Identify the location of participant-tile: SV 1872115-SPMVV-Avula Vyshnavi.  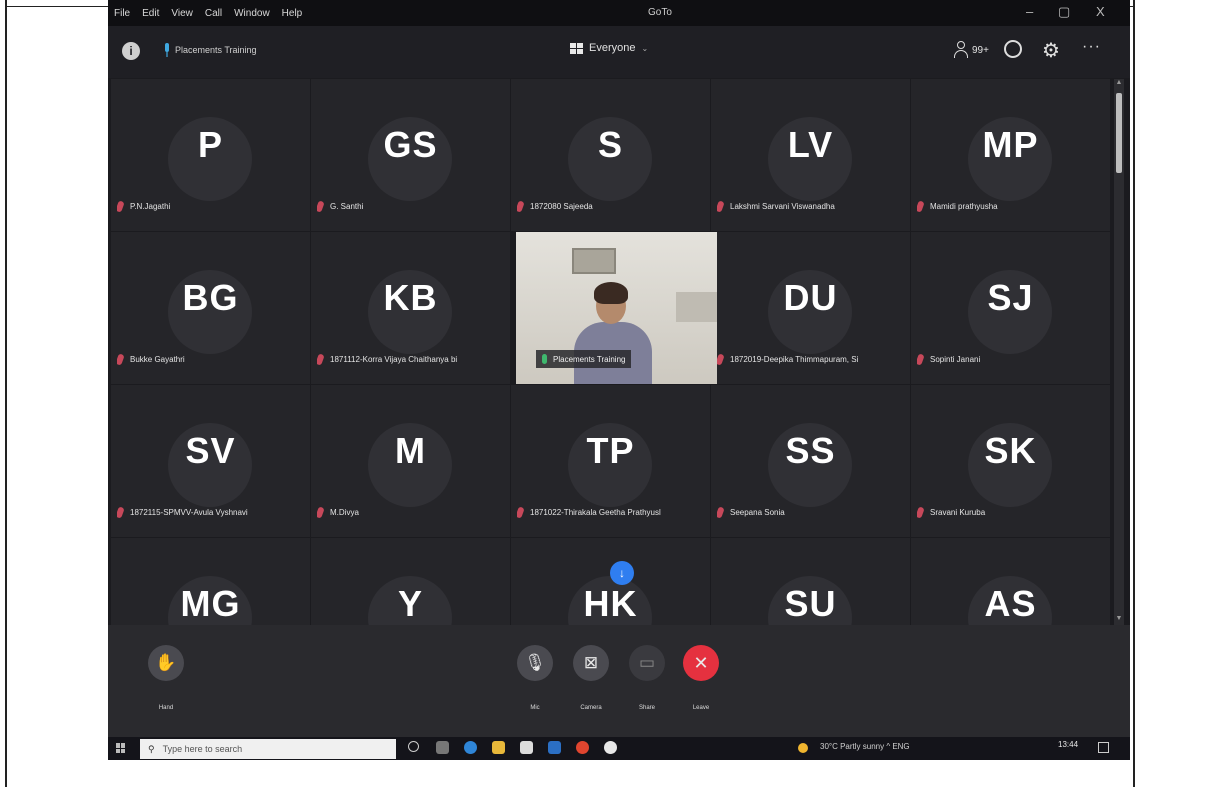
(210, 461).